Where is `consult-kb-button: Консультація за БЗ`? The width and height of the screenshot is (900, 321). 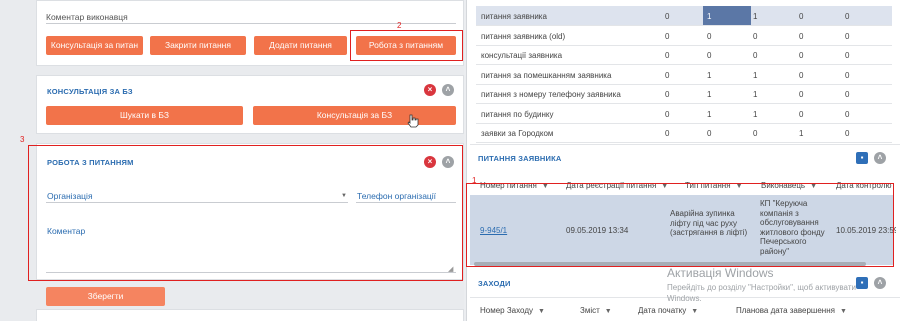
consult-kb-button: Консультація за БЗ is located at coordinates (354, 115).